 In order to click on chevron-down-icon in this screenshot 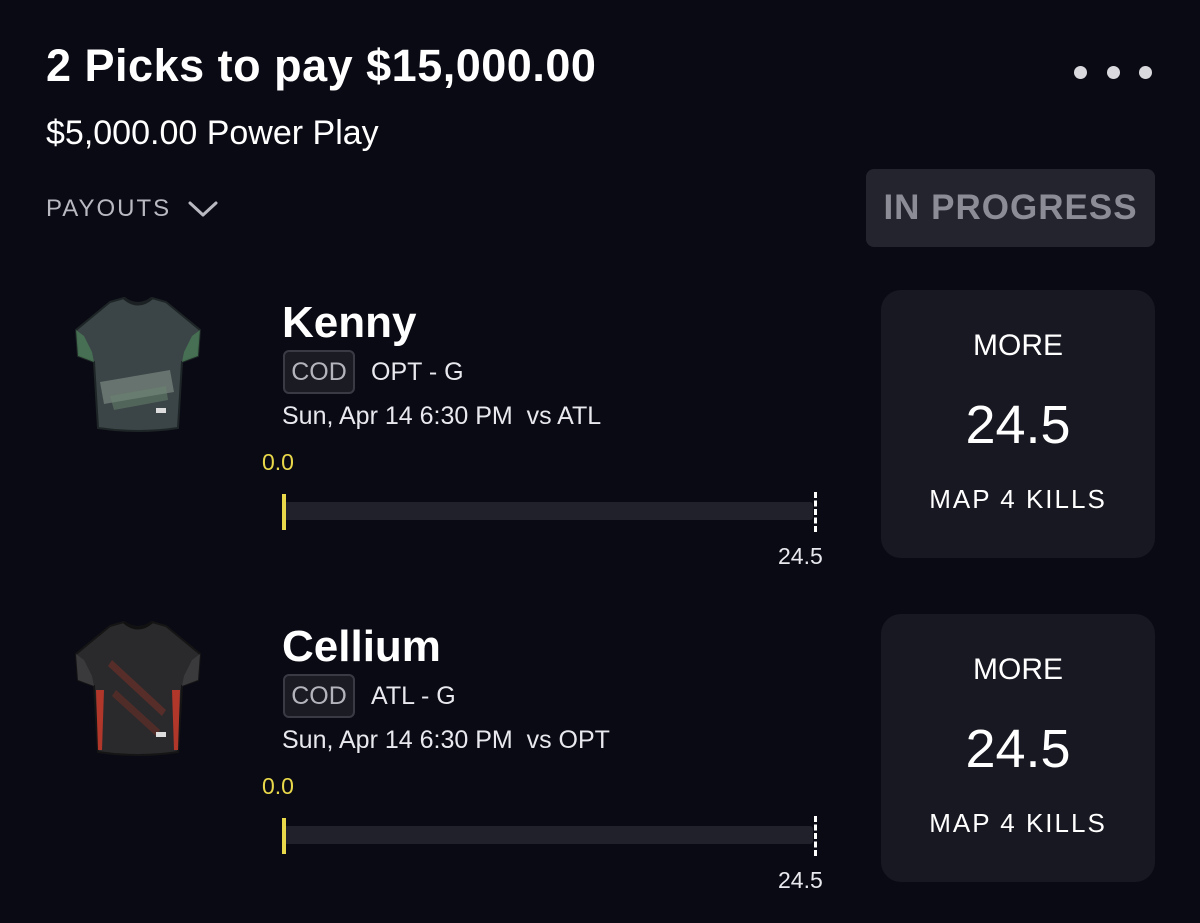, I will do `click(203, 209)`.